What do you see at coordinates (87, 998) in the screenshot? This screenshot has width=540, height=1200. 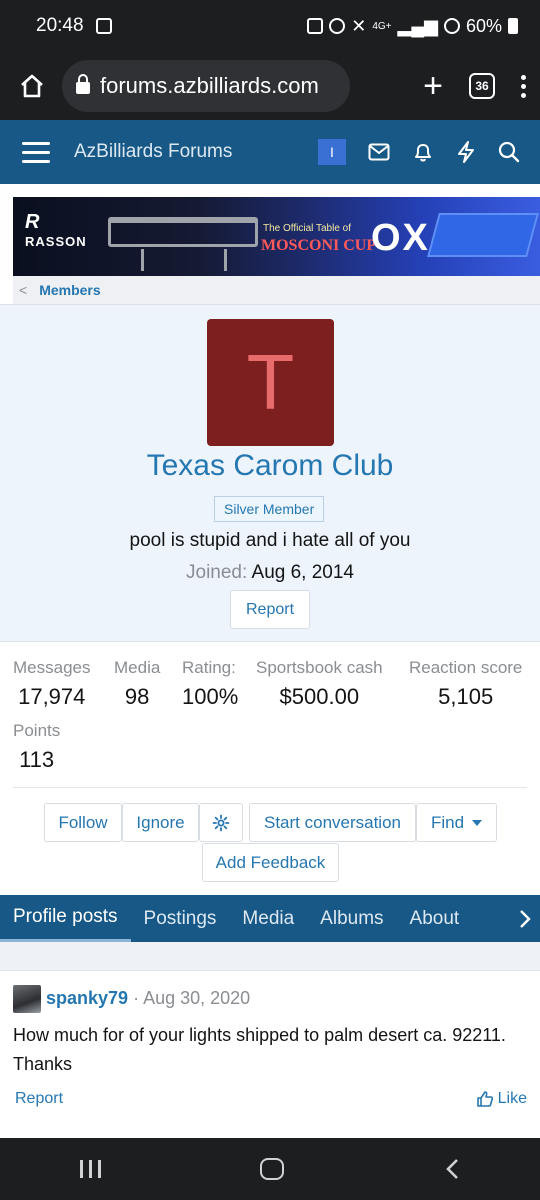 I see `poster-username: spanky79` at bounding box center [87, 998].